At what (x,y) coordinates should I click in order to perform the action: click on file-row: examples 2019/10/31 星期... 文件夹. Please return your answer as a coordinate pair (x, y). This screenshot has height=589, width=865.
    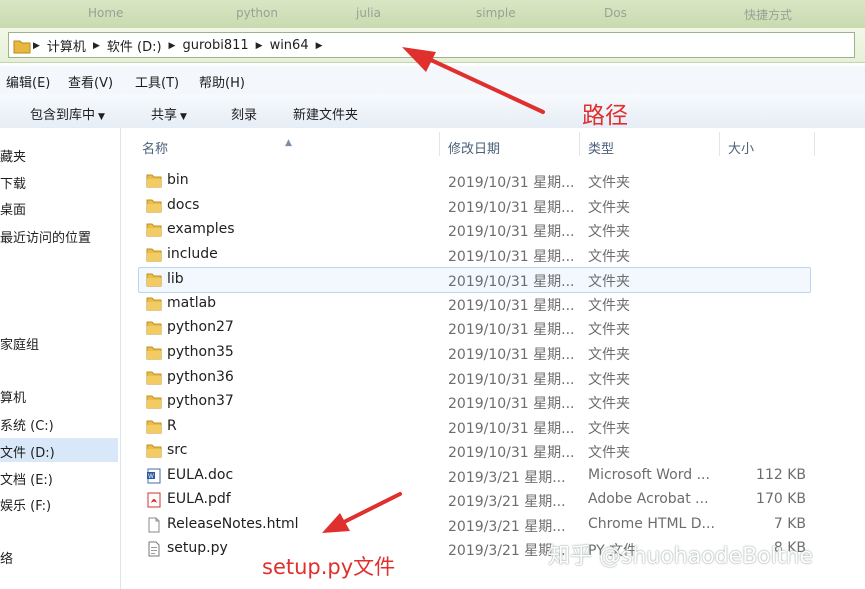
    Looking at the image, I should click on (474, 230).